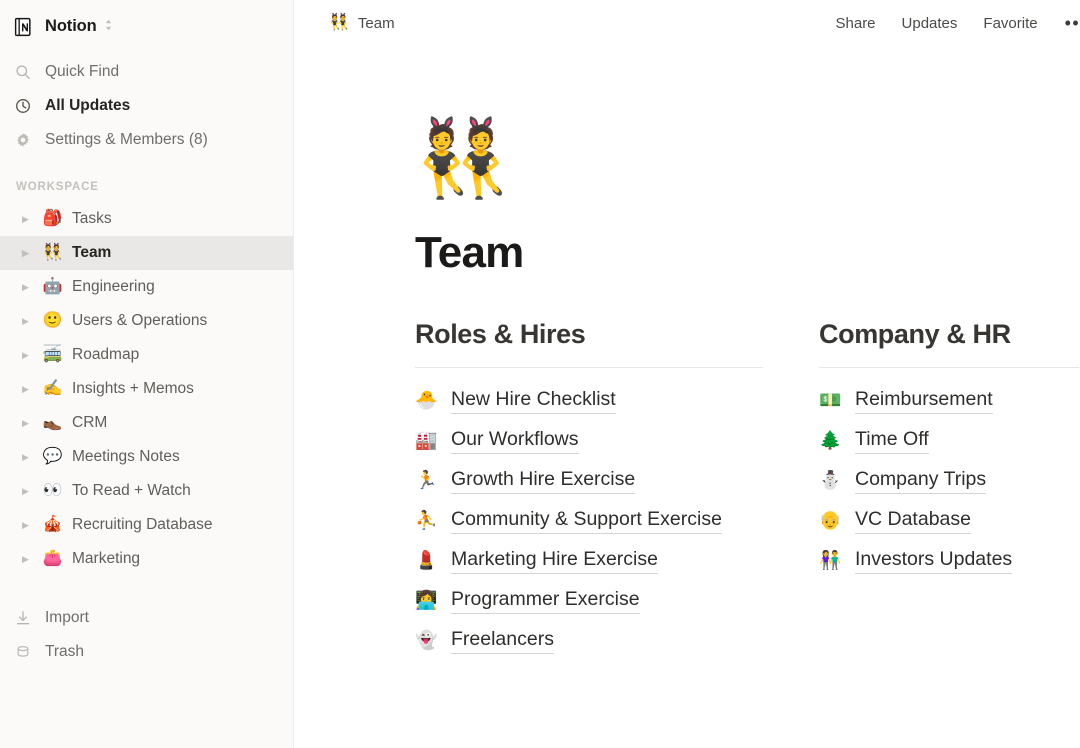 This screenshot has width=1080, height=748. What do you see at coordinates (106, 558) in the screenshot?
I see `sidebar-item-label: Marketing` at bounding box center [106, 558].